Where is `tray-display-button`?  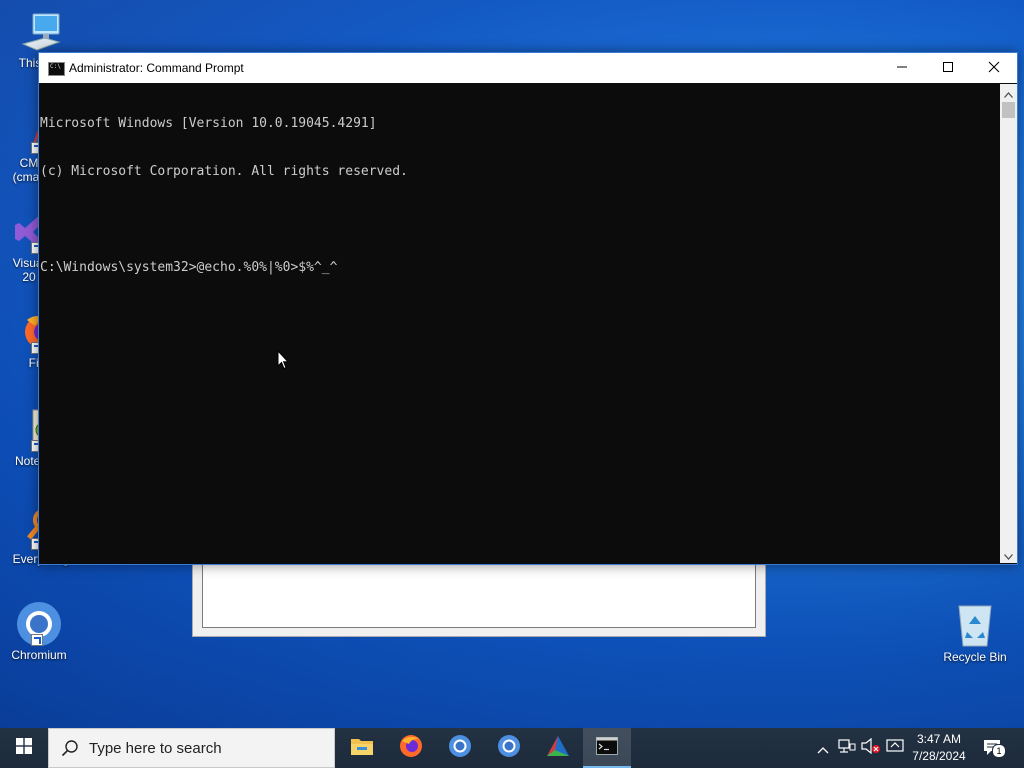
tray-display-button is located at coordinates (895, 748).